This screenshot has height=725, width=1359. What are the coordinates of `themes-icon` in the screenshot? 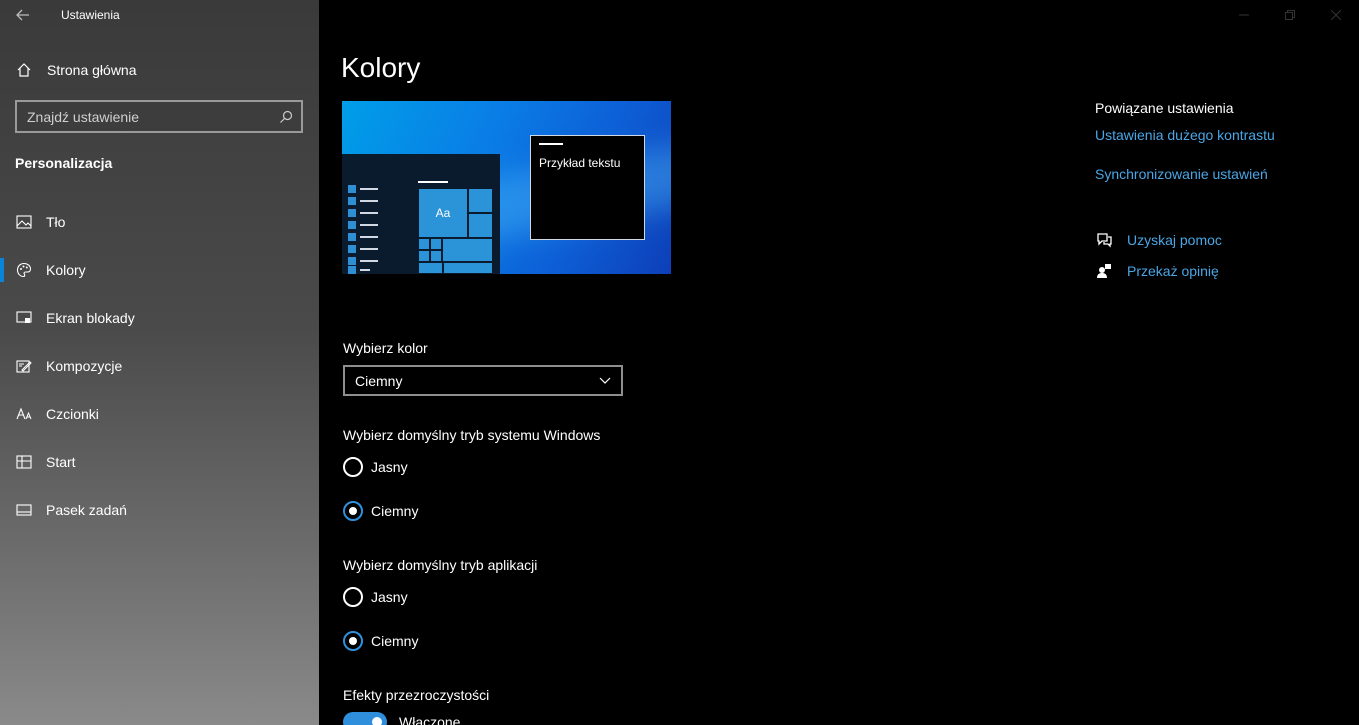 It's located at (24, 366).